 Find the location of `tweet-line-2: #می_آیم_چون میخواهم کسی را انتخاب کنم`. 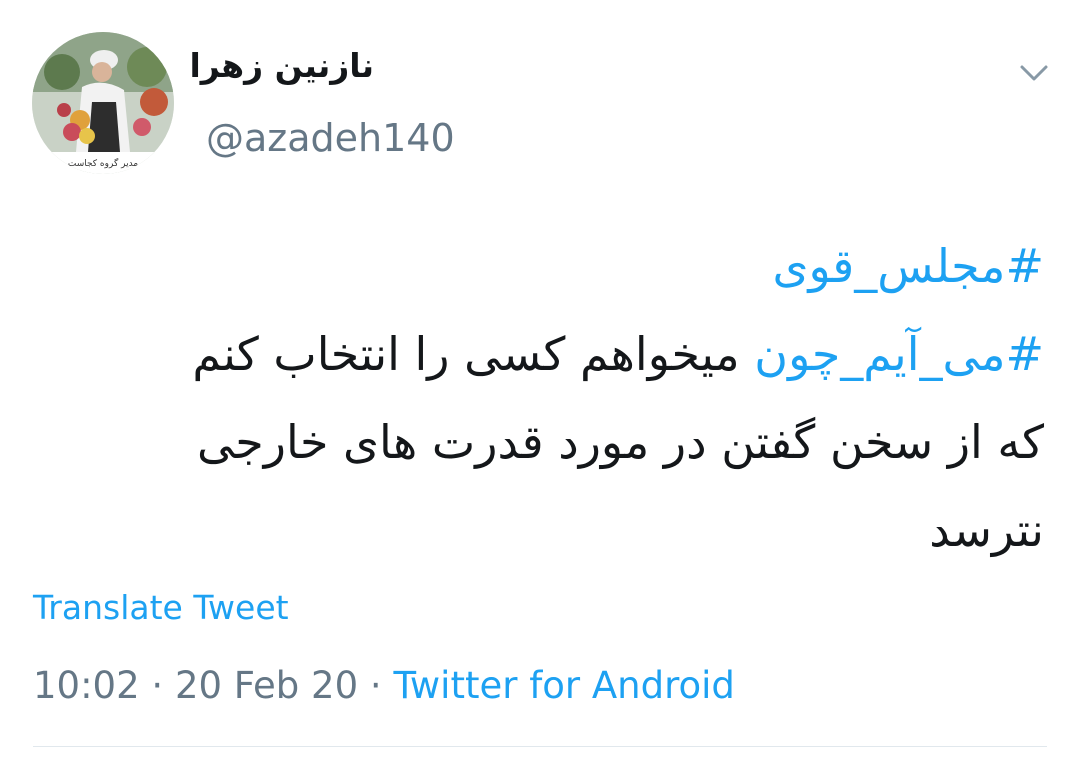

tweet-line-2: #می_آیم_چون میخواهم کسی را انتخاب کنم is located at coordinates (539, 354).